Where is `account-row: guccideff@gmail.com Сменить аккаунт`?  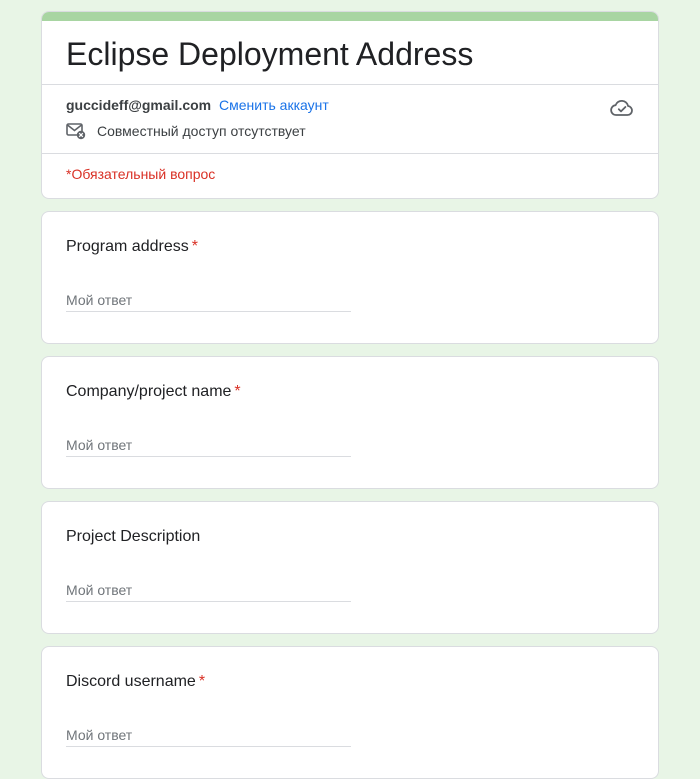 account-row: guccideff@gmail.com Сменить аккаунт is located at coordinates (197, 105).